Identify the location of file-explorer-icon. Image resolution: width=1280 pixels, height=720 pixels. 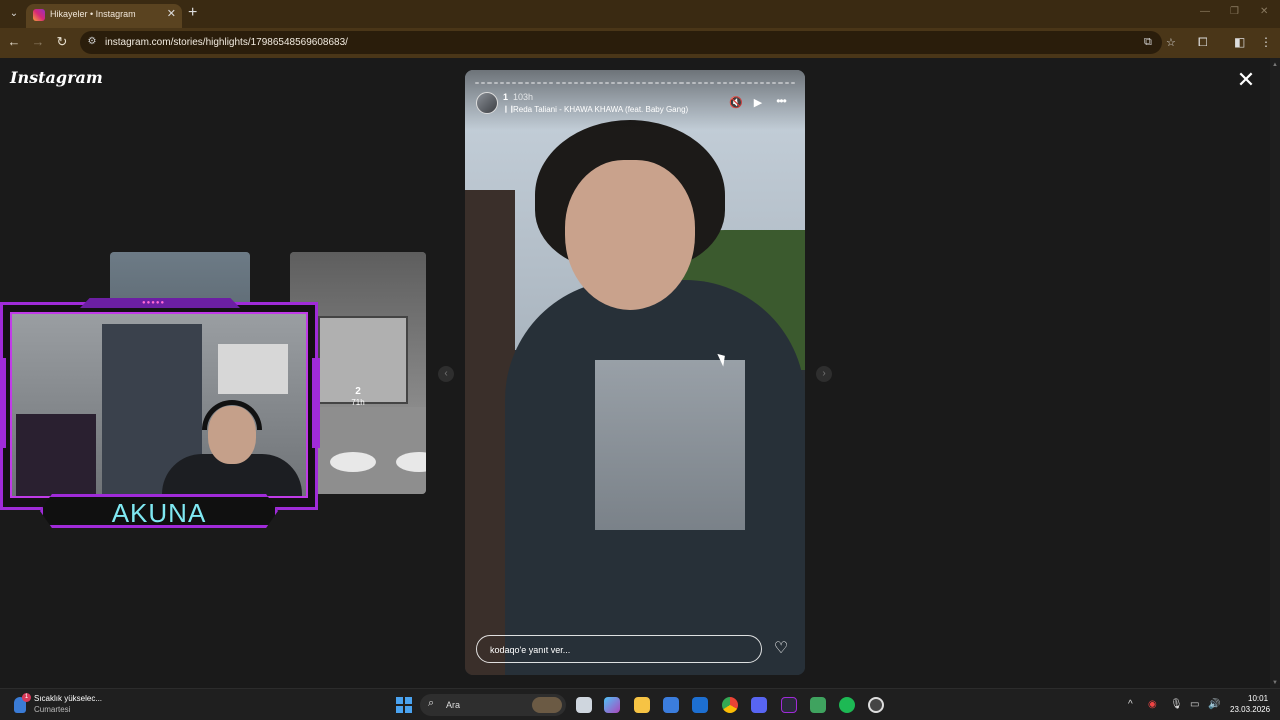
(642, 705).